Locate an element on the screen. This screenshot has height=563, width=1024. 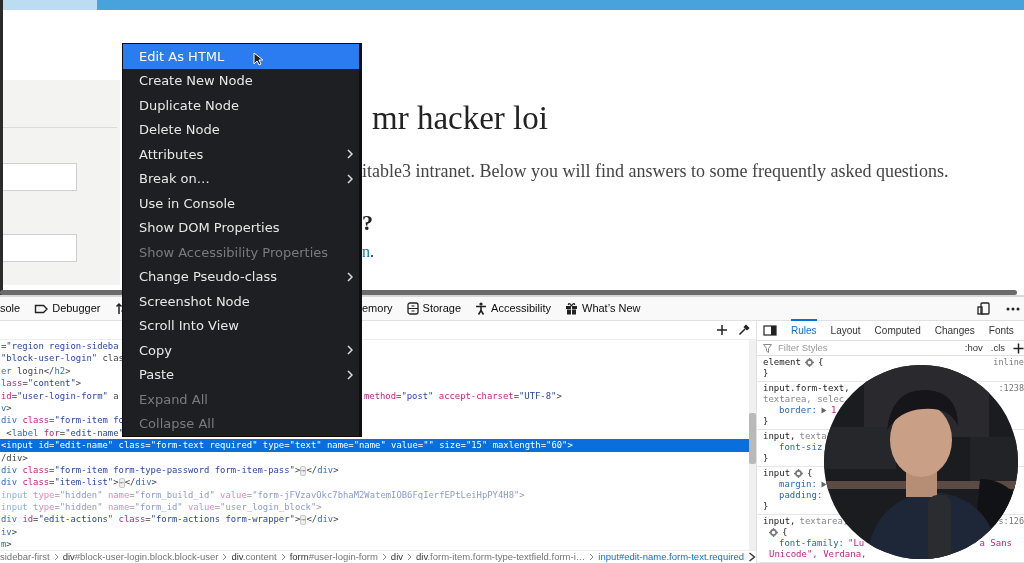
breadcrumb: div.content is located at coordinates (254, 556).